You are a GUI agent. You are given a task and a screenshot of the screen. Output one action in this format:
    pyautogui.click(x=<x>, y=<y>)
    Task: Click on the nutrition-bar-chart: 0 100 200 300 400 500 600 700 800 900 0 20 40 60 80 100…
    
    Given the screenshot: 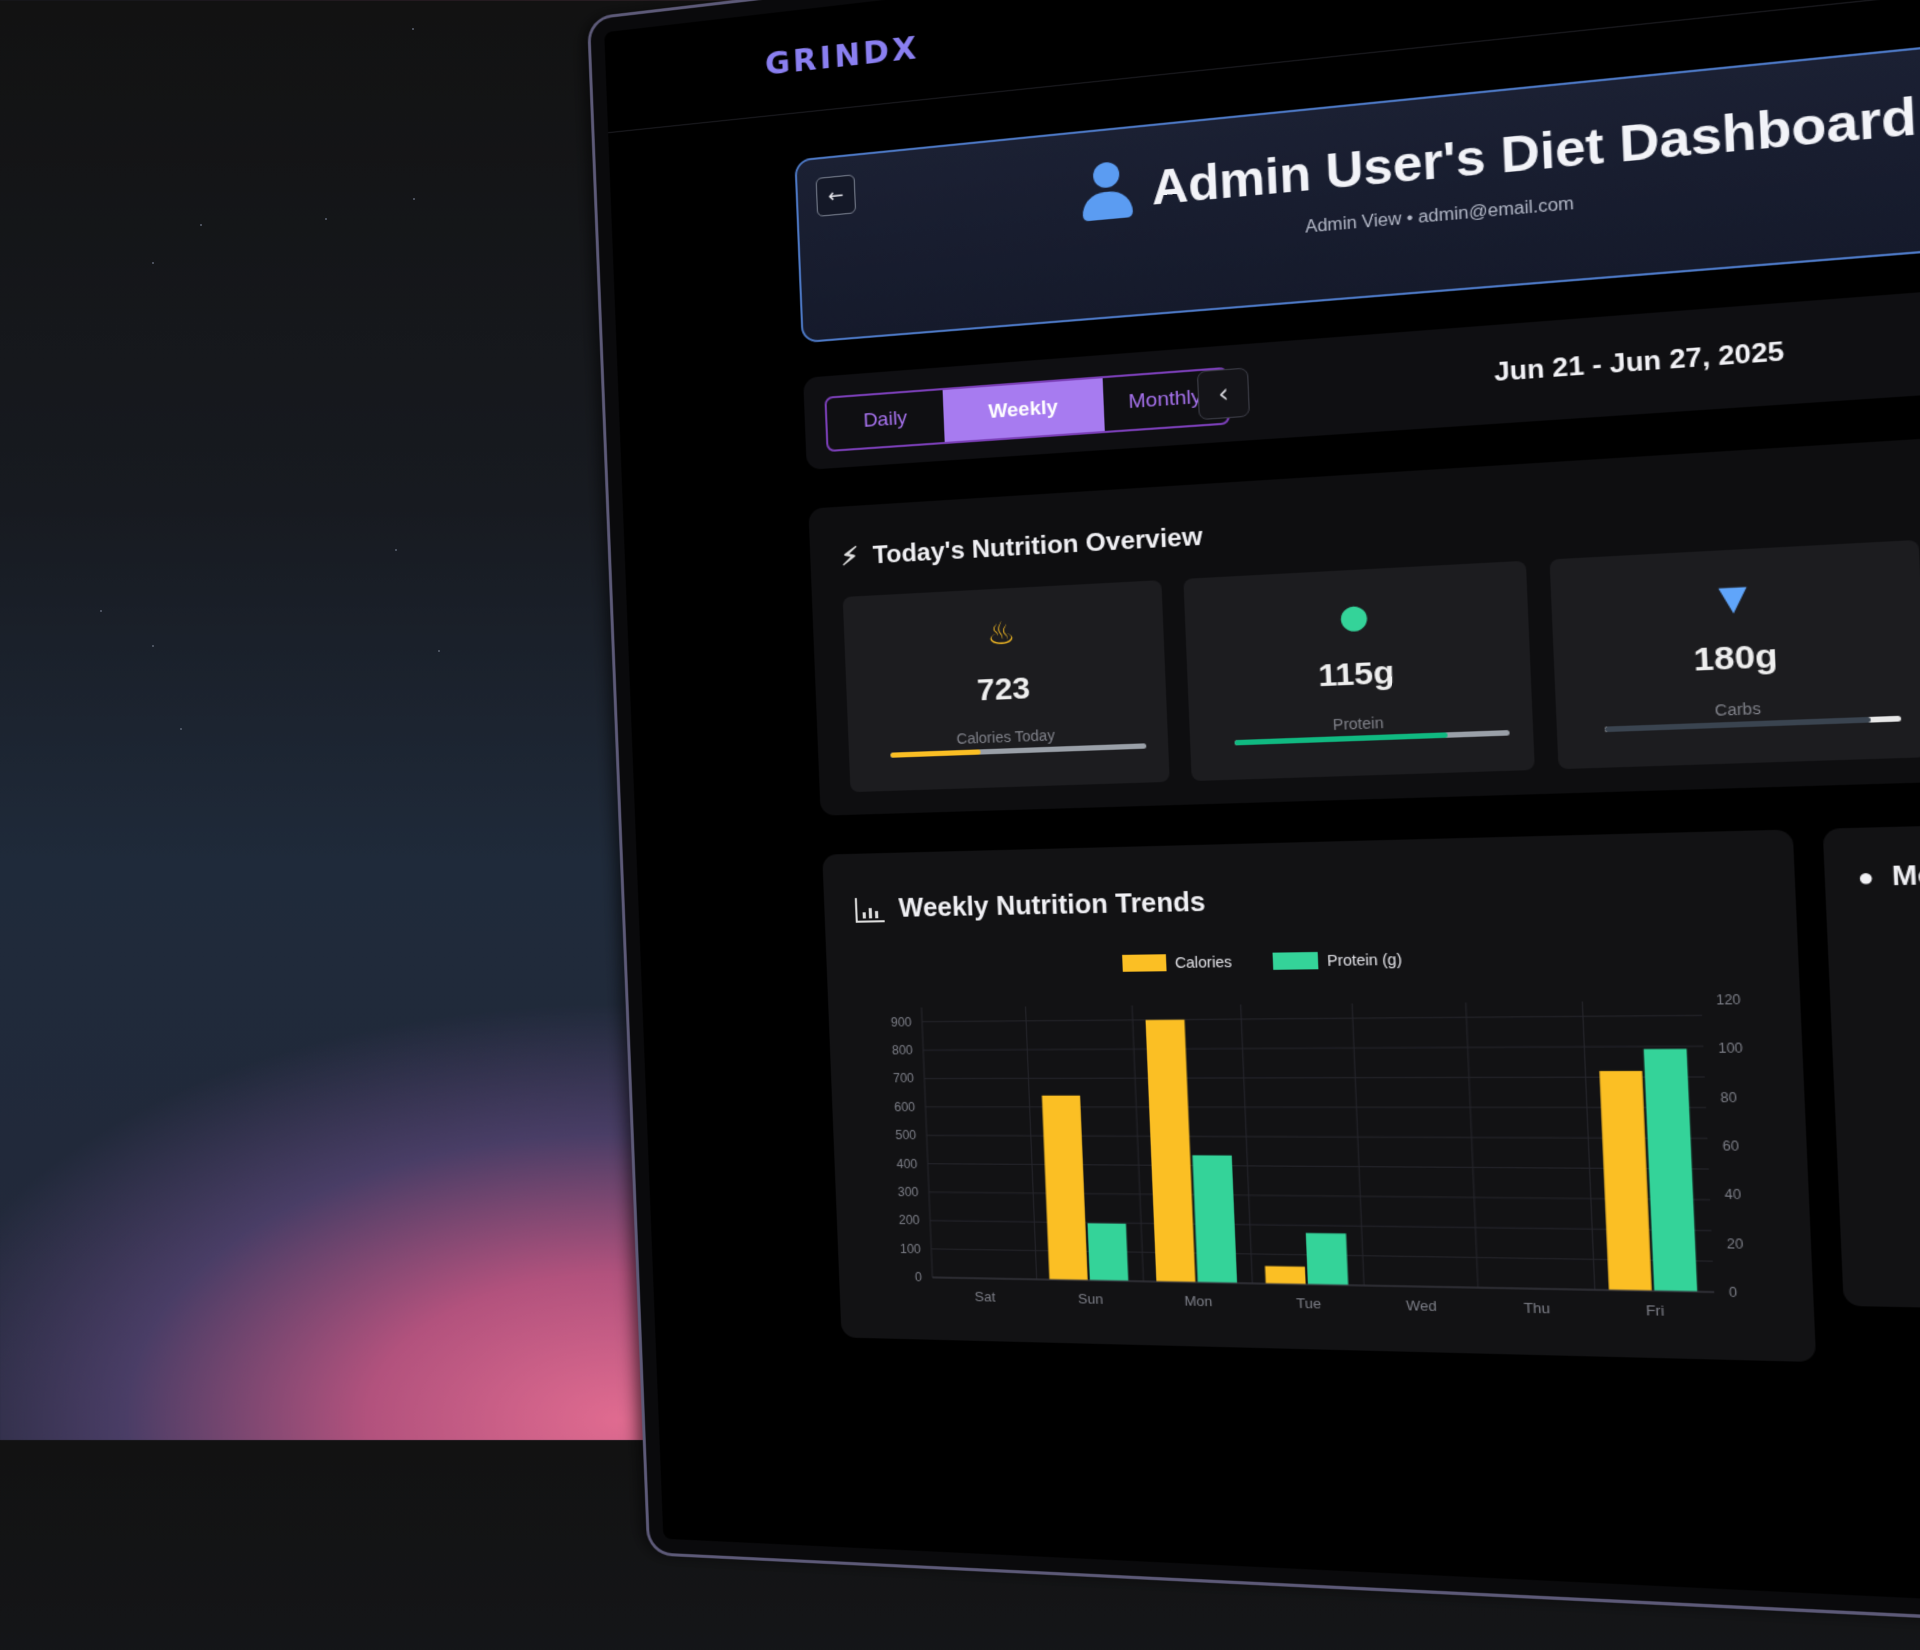 What is the action you would take?
    pyautogui.click(x=1318, y=1135)
    